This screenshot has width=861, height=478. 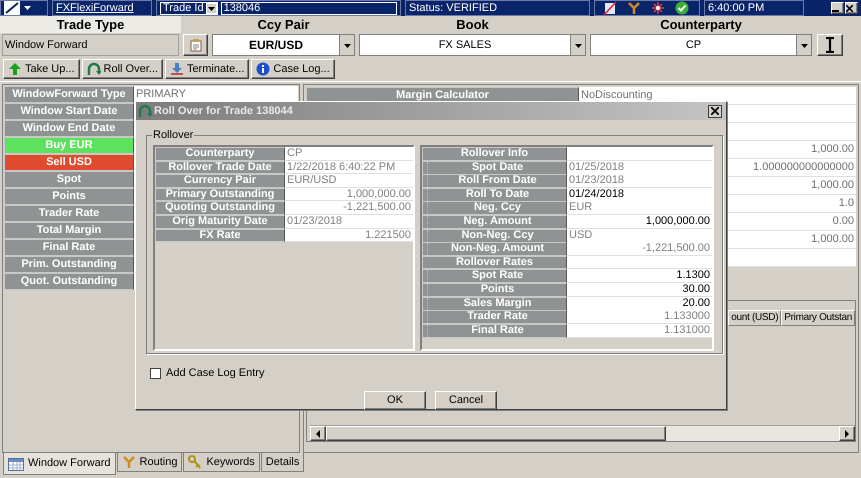 I want to click on field-label: Non-Neg. Amount, so click(x=494, y=249).